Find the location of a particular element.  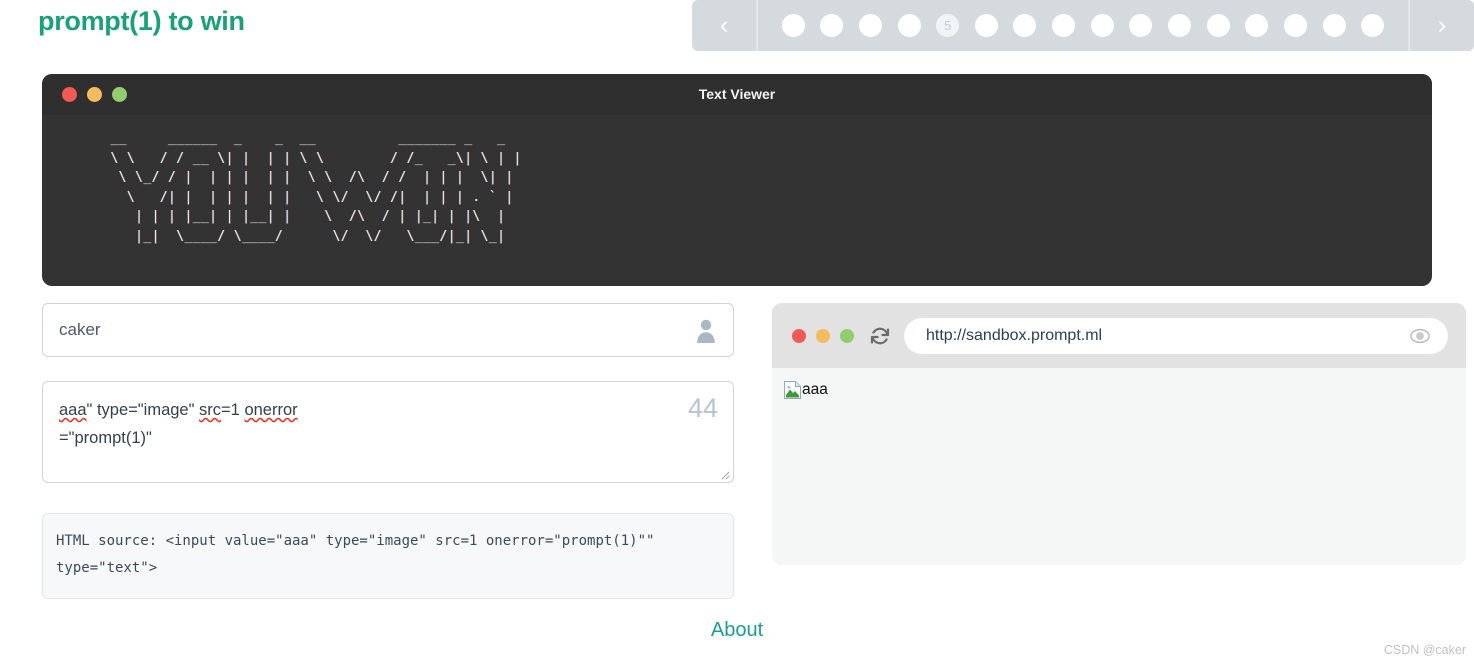

chevron-left-icon: ‹ is located at coordinates (724, 25).